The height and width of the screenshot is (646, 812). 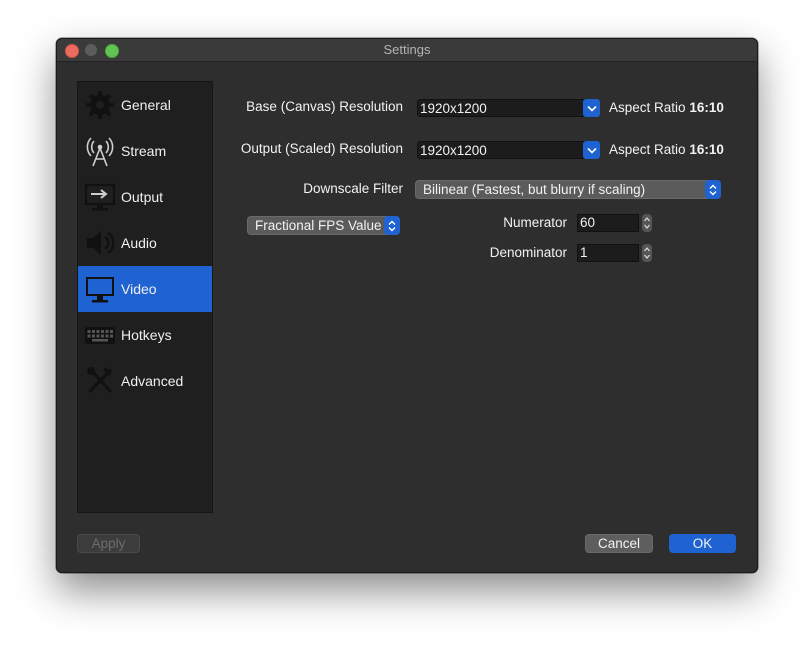 I want to click on fps-type-value: Fractional FPS Value, so click(x=318, y=225).